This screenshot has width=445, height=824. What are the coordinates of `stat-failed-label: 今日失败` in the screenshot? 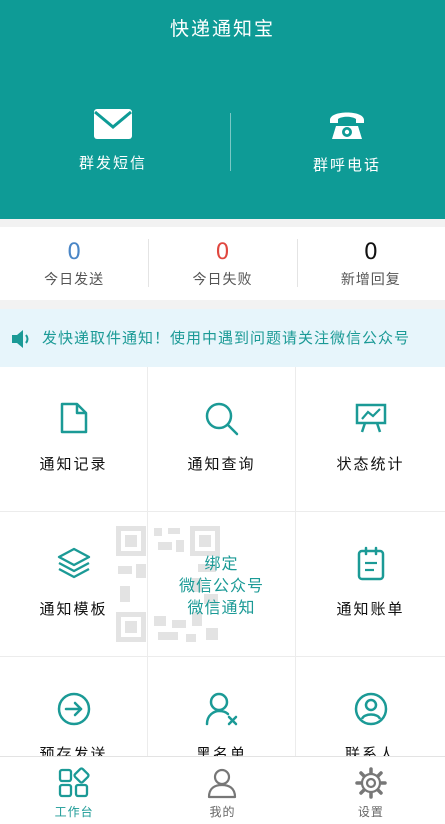 It's located at (222, 280).